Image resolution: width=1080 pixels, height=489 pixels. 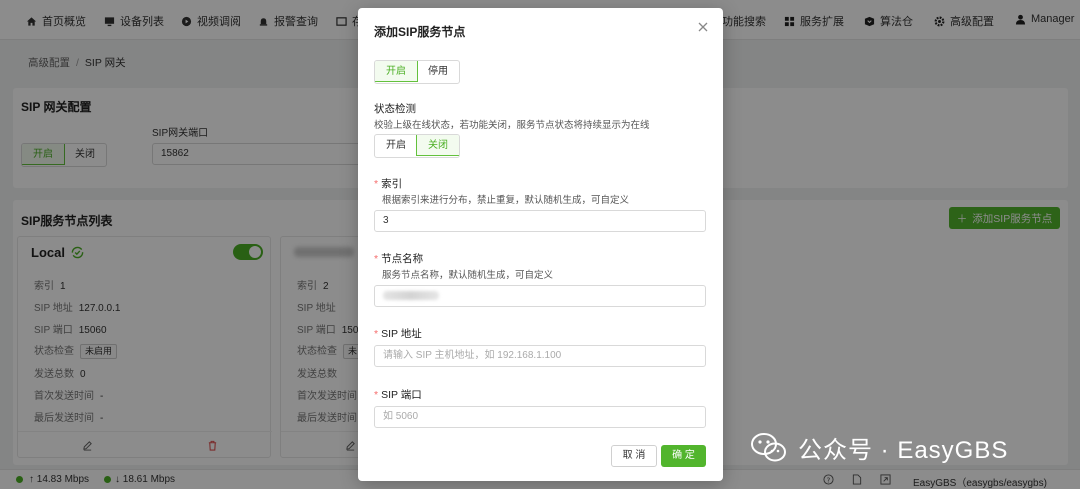 What do you see at coordinates (634, 456) in the screenshot?
I see `cancel-button: 取 消` at bounding box center [634, 456].